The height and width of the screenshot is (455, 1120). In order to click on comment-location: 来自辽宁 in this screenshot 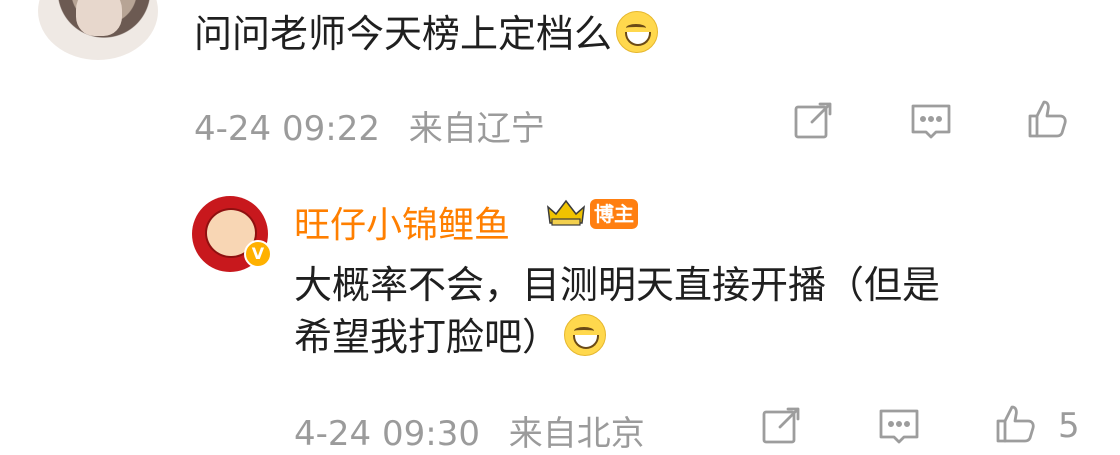, I will do `click(476, 129)`.